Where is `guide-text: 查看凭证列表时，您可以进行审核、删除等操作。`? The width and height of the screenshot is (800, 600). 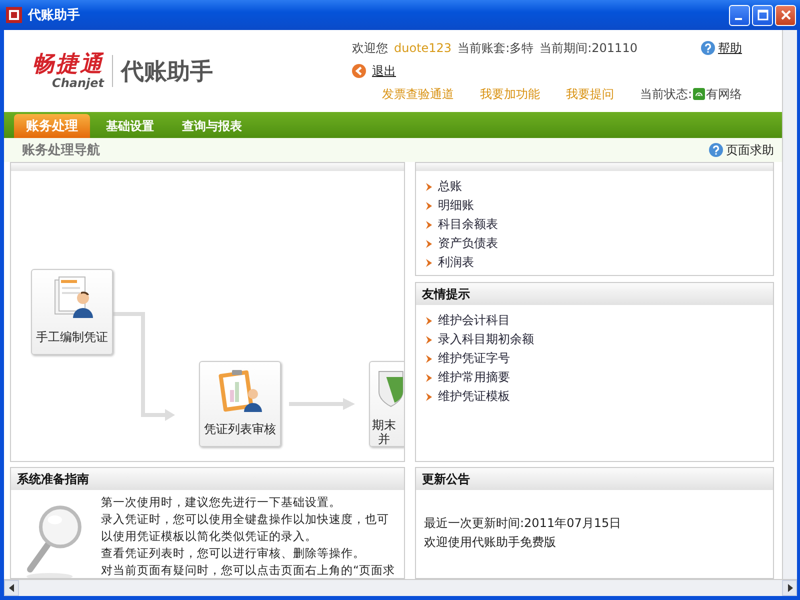 guide-text: 查看凭证列表时，您可以进行审核、删除等操作。 is located at coordinates (233, 553).